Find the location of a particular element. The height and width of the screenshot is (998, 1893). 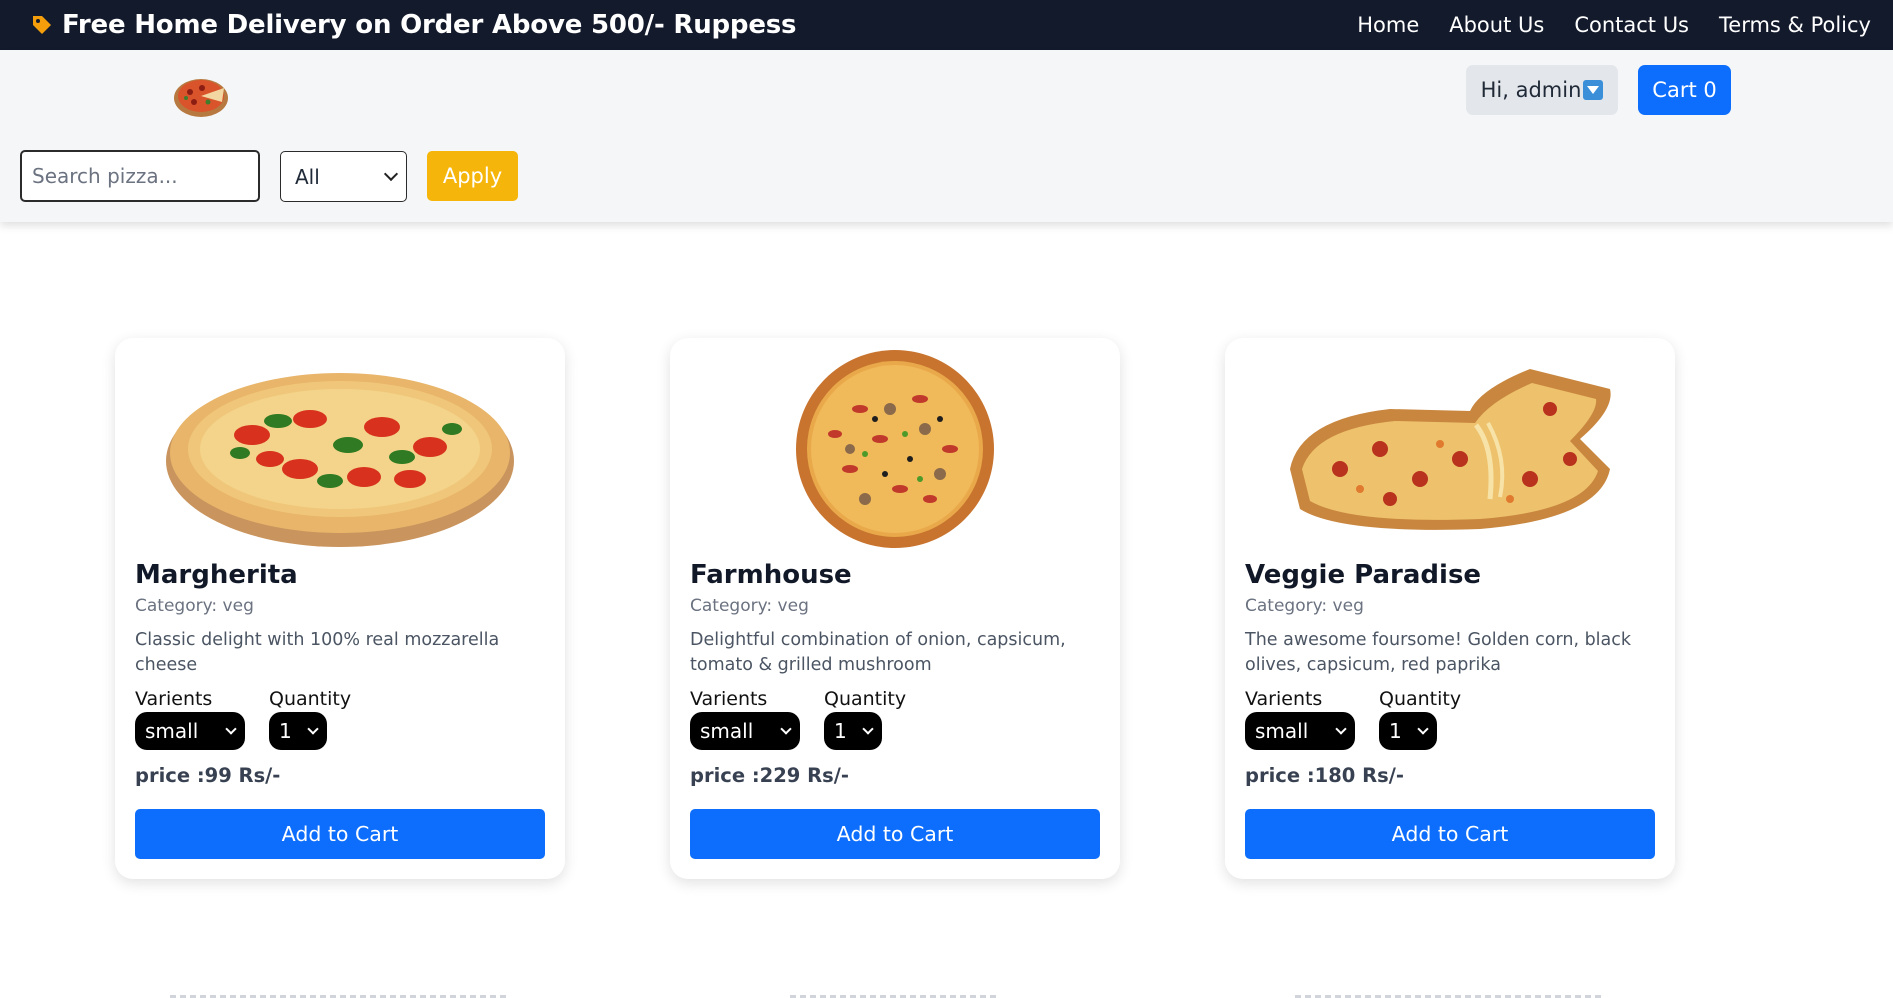

cart-button: Cart 0 is located at coordinates (1684, 90).